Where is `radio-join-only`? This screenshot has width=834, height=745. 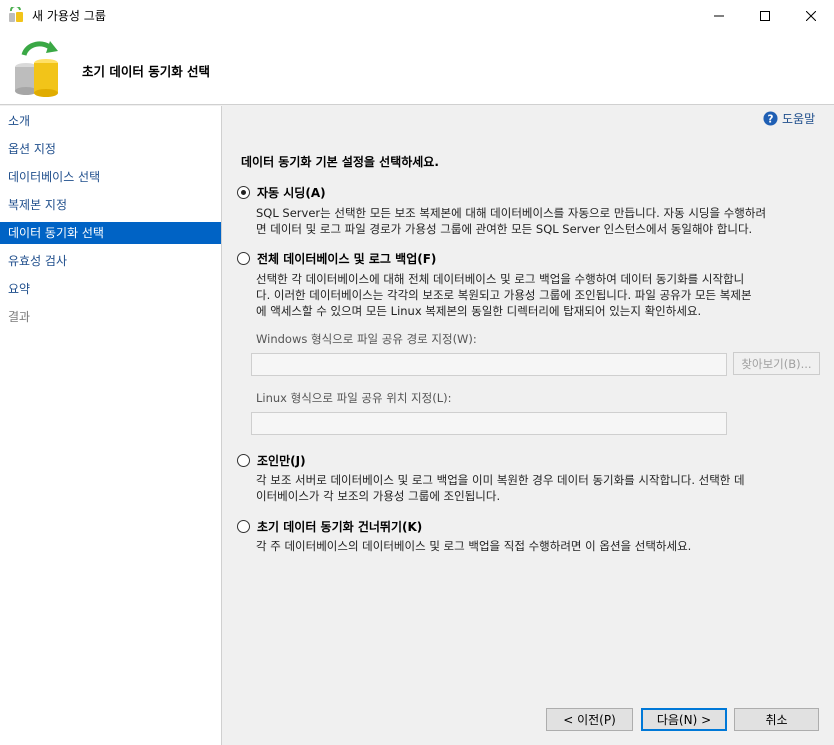 radio-join-only is located at coordinates (243, 460).